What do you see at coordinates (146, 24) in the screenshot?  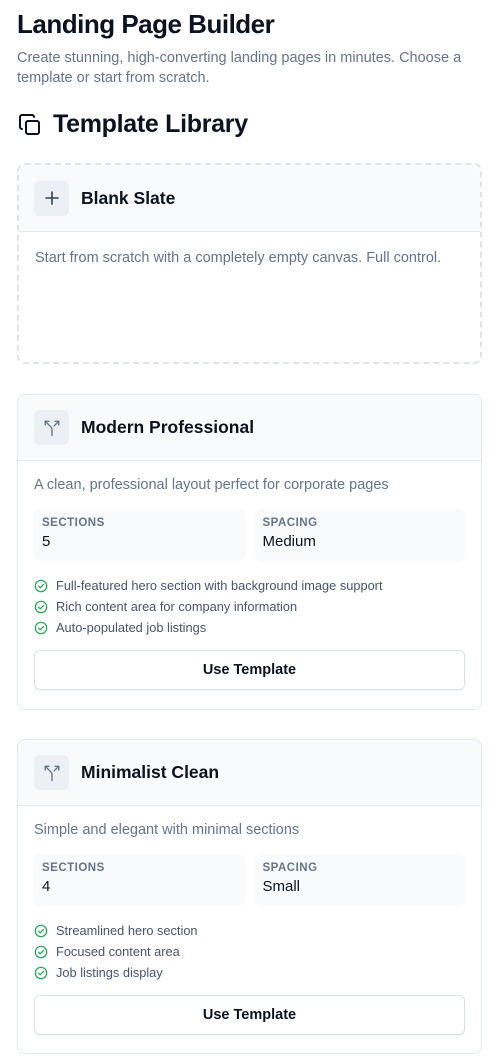 I see `page-title: Landing Page Builder` at bounding box center [146, 24].